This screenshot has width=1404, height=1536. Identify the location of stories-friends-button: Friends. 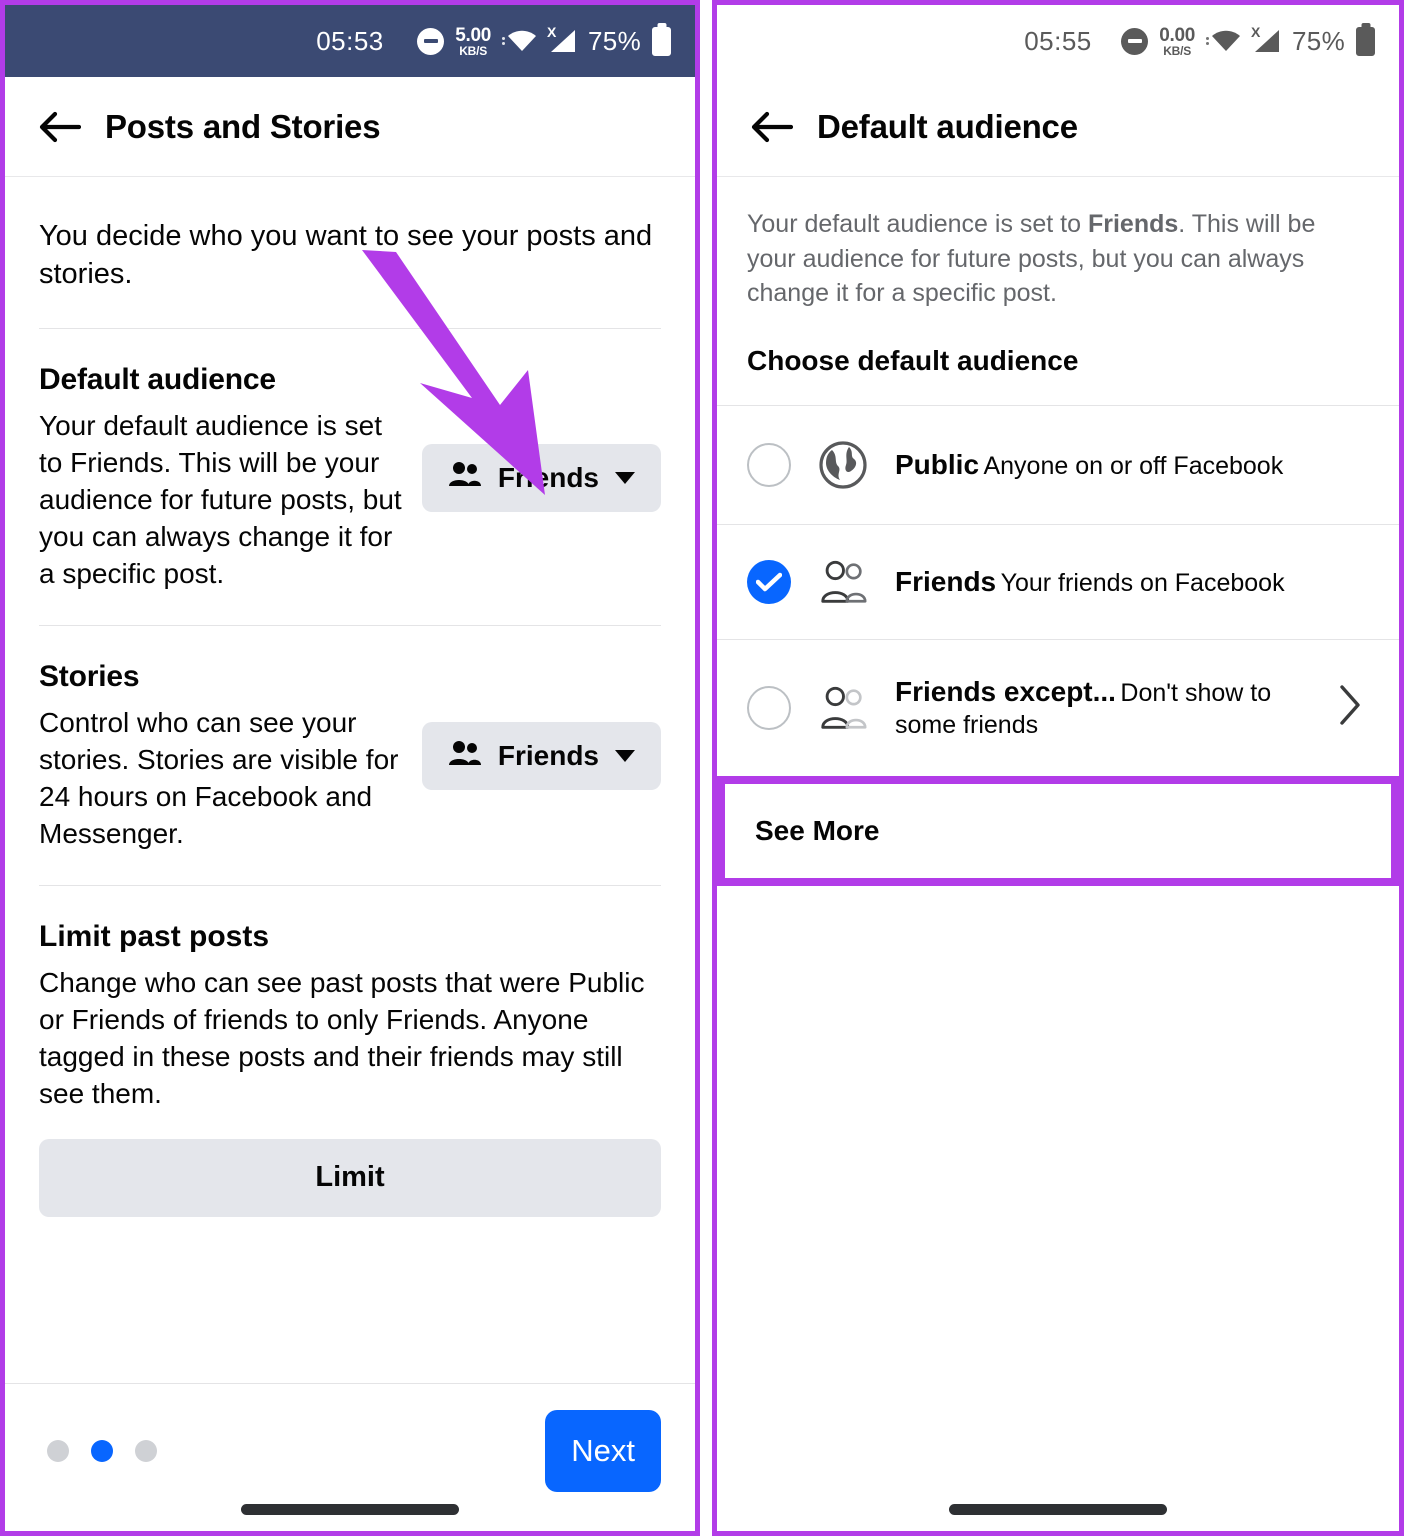
(541, 756).